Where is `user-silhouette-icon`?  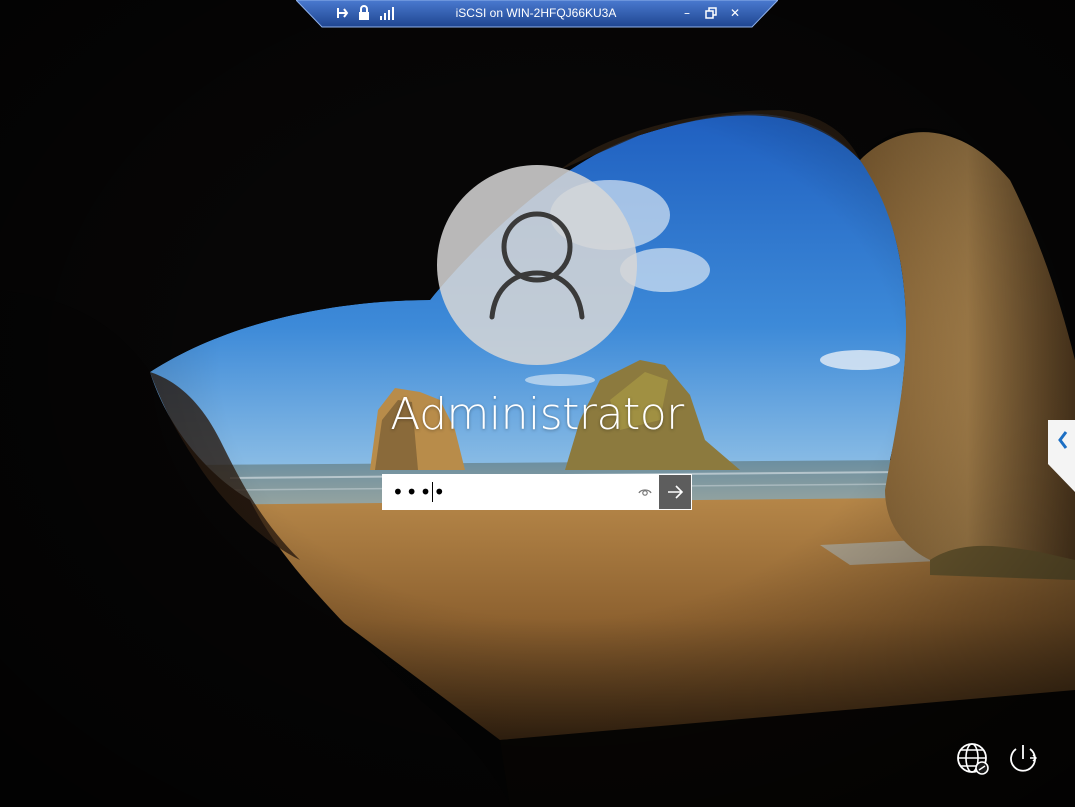 user-silhouette-icon is located at coordinates (537, 265).